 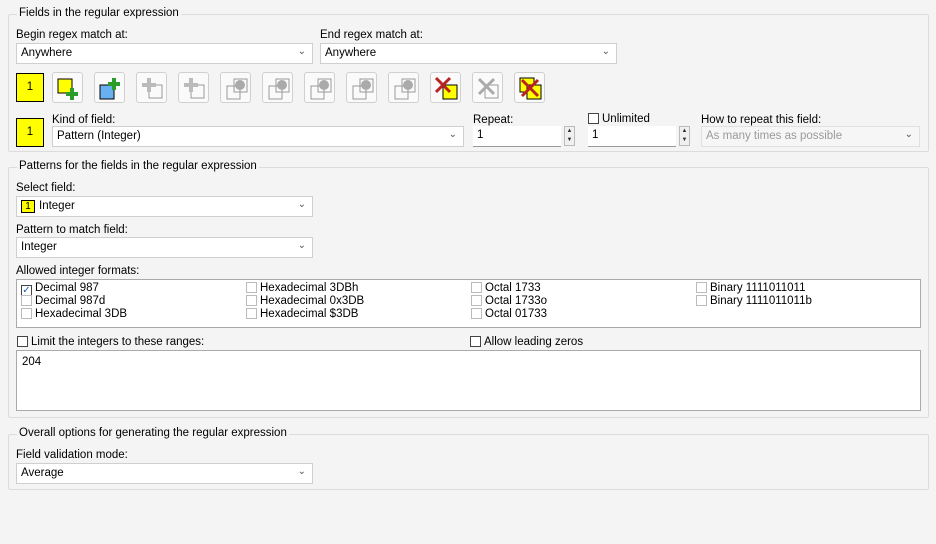 I want to click on format-checkbox: Decimal 987d, so click(x=63, y=301).